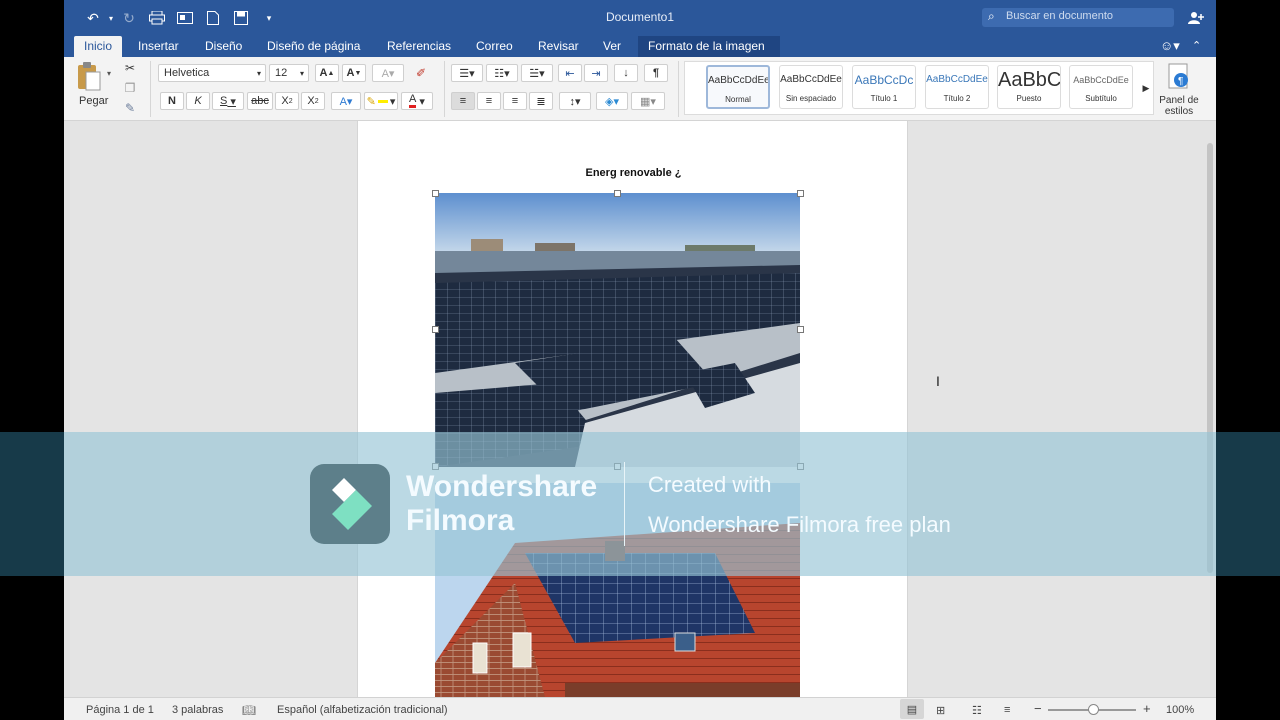 This screenshot has width=1280, height=720. Describe the element at coordinates (1196, 18) in the screenshot. I see `share-person-icon` at that location.